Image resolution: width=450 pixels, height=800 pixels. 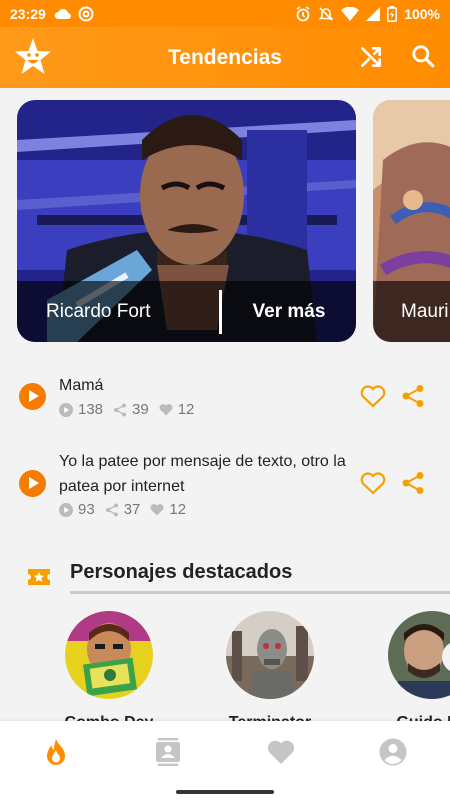 What do you see at coordinates (181, 572) in the screenshot?
I see `section-title: Personajes destacados` at bounding box center [181, 572].